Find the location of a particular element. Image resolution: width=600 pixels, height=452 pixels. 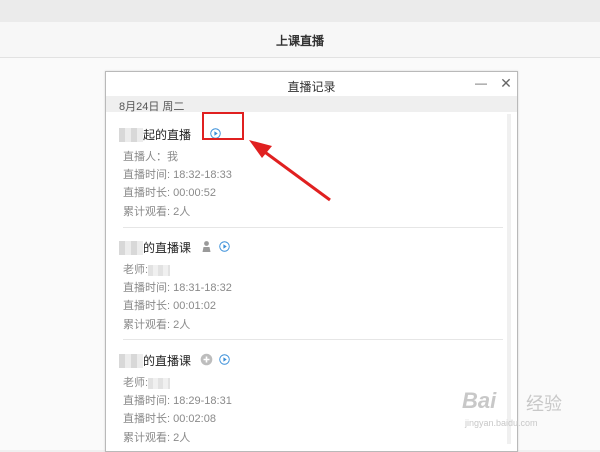

minimize-button: — is located at coordinates (481, 83).